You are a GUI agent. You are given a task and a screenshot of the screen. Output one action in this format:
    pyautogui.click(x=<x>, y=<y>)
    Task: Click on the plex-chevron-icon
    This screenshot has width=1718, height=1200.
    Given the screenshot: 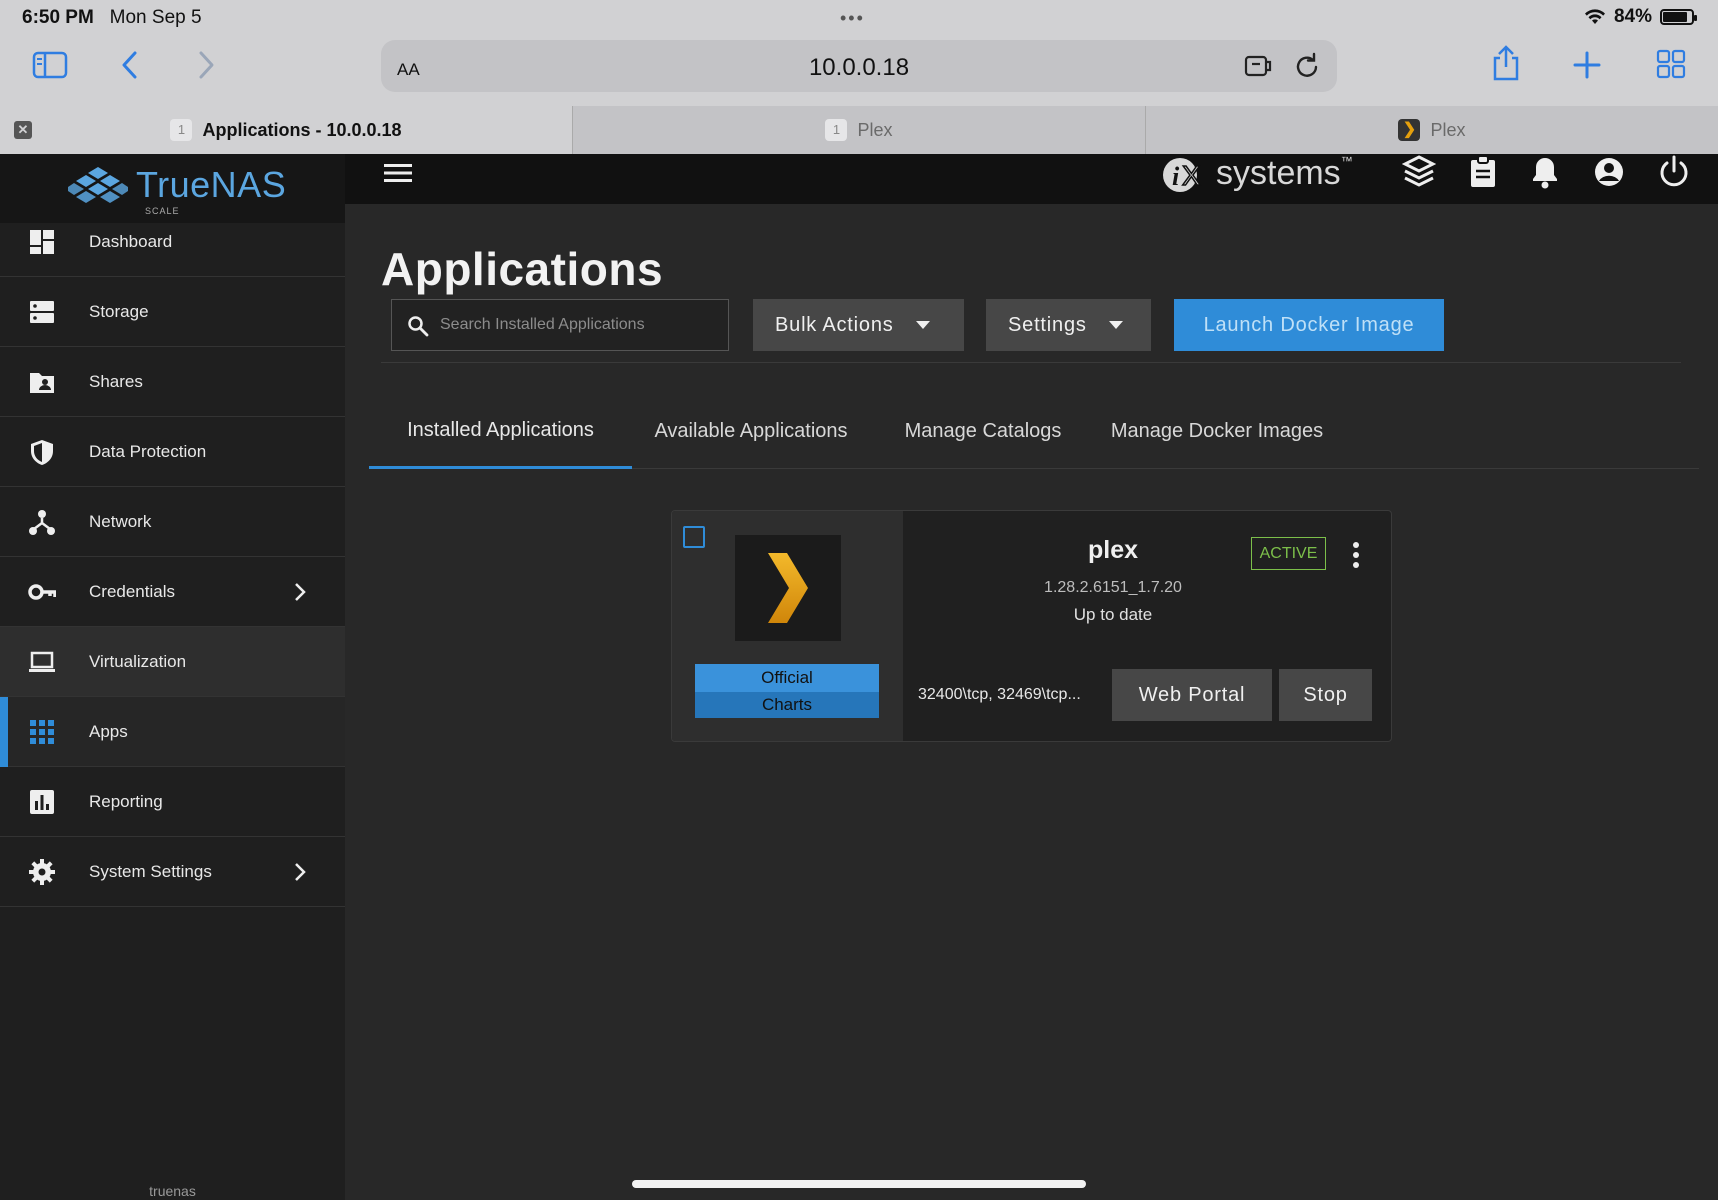 What is the action you would take?
    pyautogui.click(x=788, y=588)
    